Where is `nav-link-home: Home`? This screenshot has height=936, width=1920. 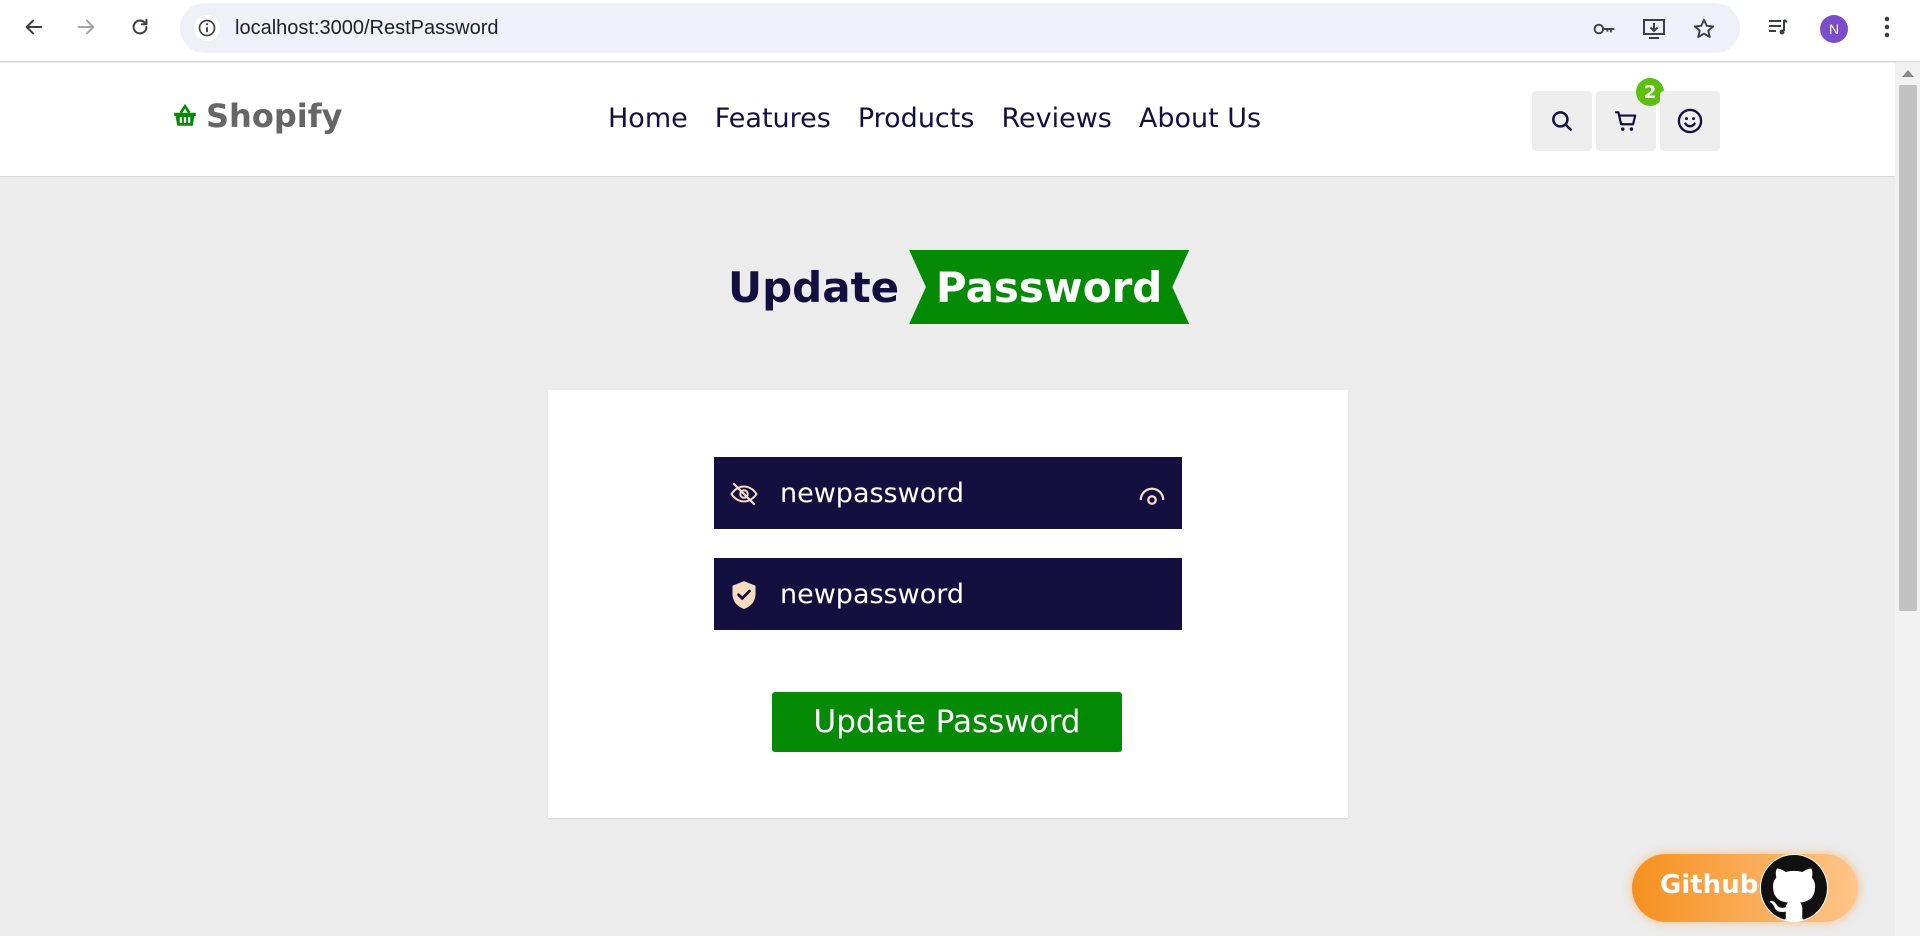
nav-link-home: Home is located at coordinates (648, 118).